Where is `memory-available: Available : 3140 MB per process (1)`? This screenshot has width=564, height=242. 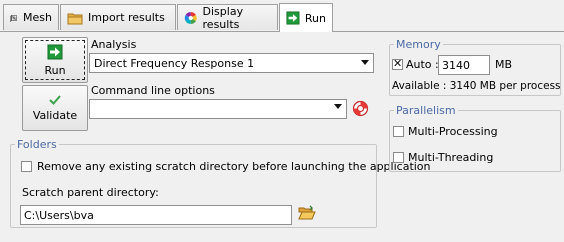
memory-available: Available : 3140 MB per process (1) is located at coordinates (478, 86).